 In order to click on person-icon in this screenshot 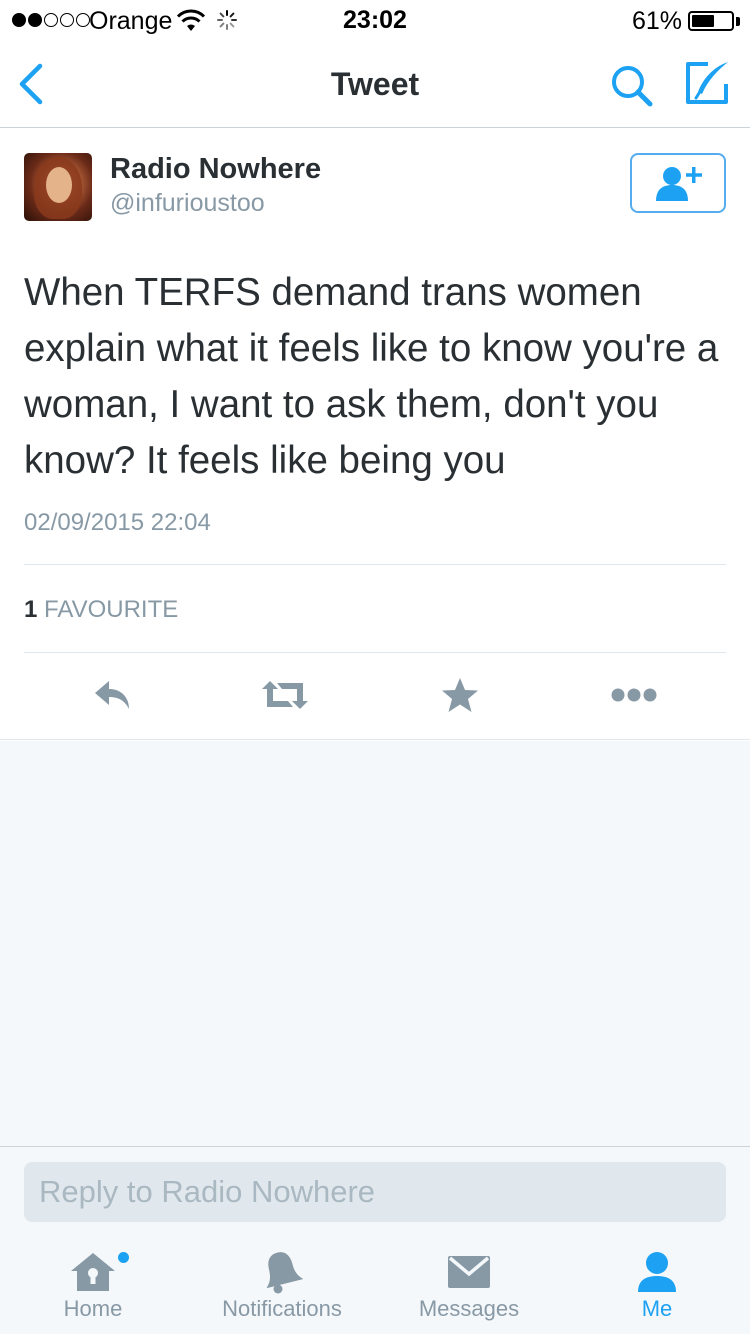, I will do `click(657, 1272)`.